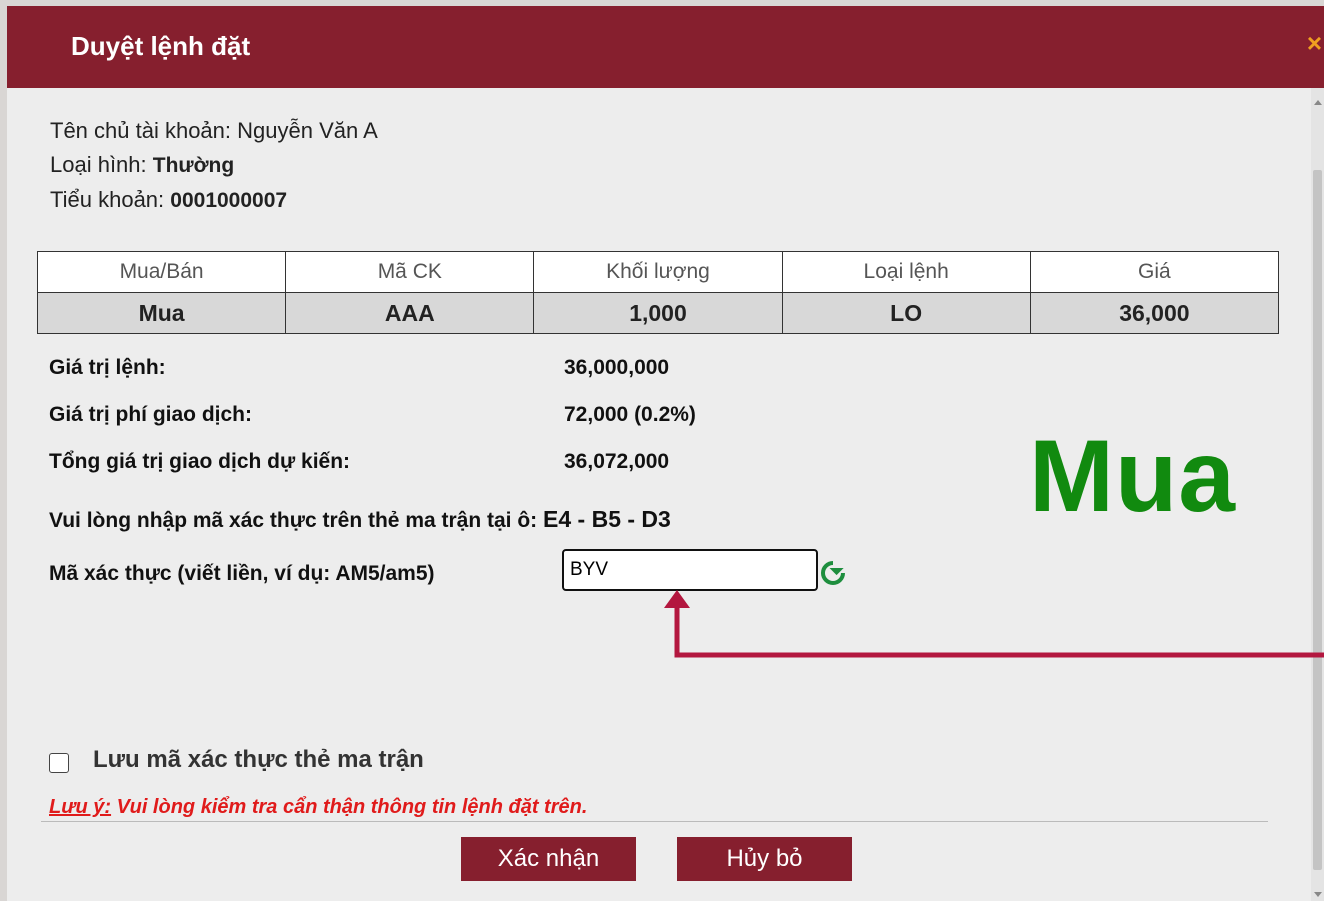 The height and width of the screenshot is (901, 1324). I want to click on cancel-button: Hủy bỏ, so click(764, 859).